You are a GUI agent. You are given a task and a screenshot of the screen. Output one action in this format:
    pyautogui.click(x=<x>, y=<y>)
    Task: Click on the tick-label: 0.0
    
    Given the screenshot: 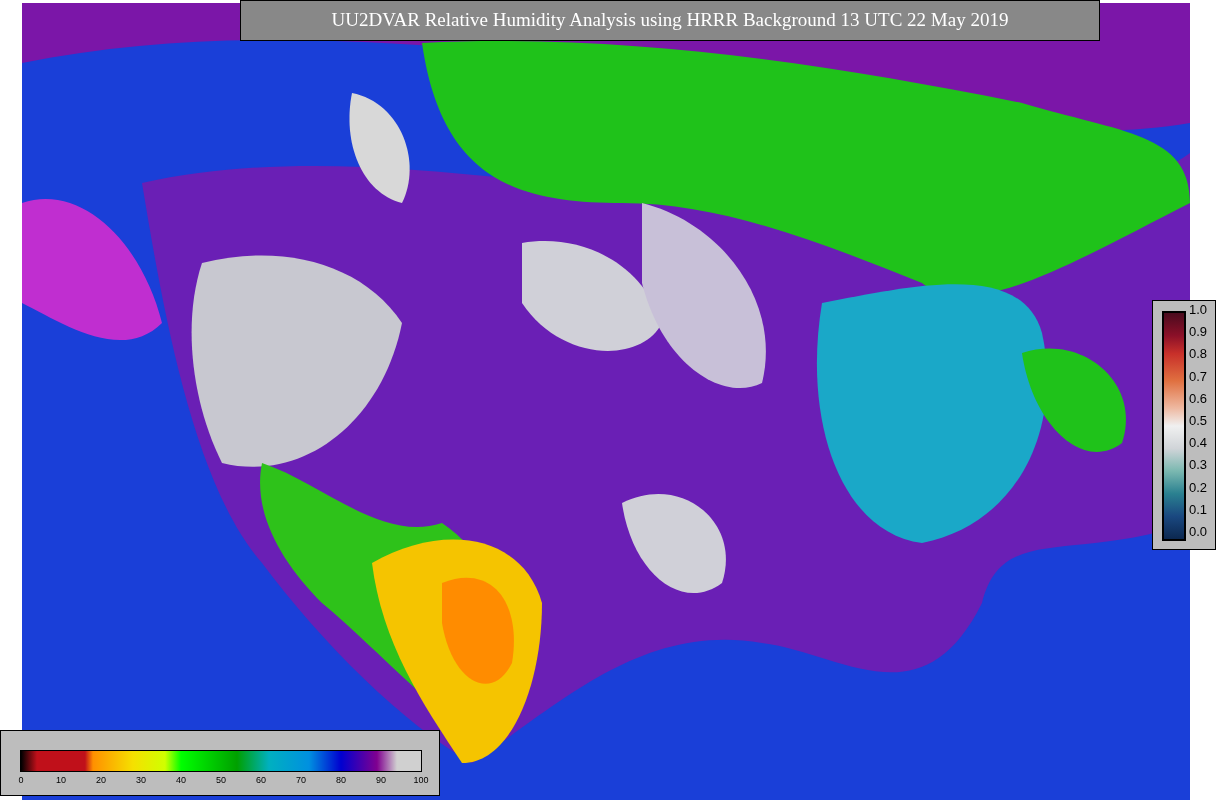 What is the action you would take?
    pyautogui.click(x=1198, y=531)
    